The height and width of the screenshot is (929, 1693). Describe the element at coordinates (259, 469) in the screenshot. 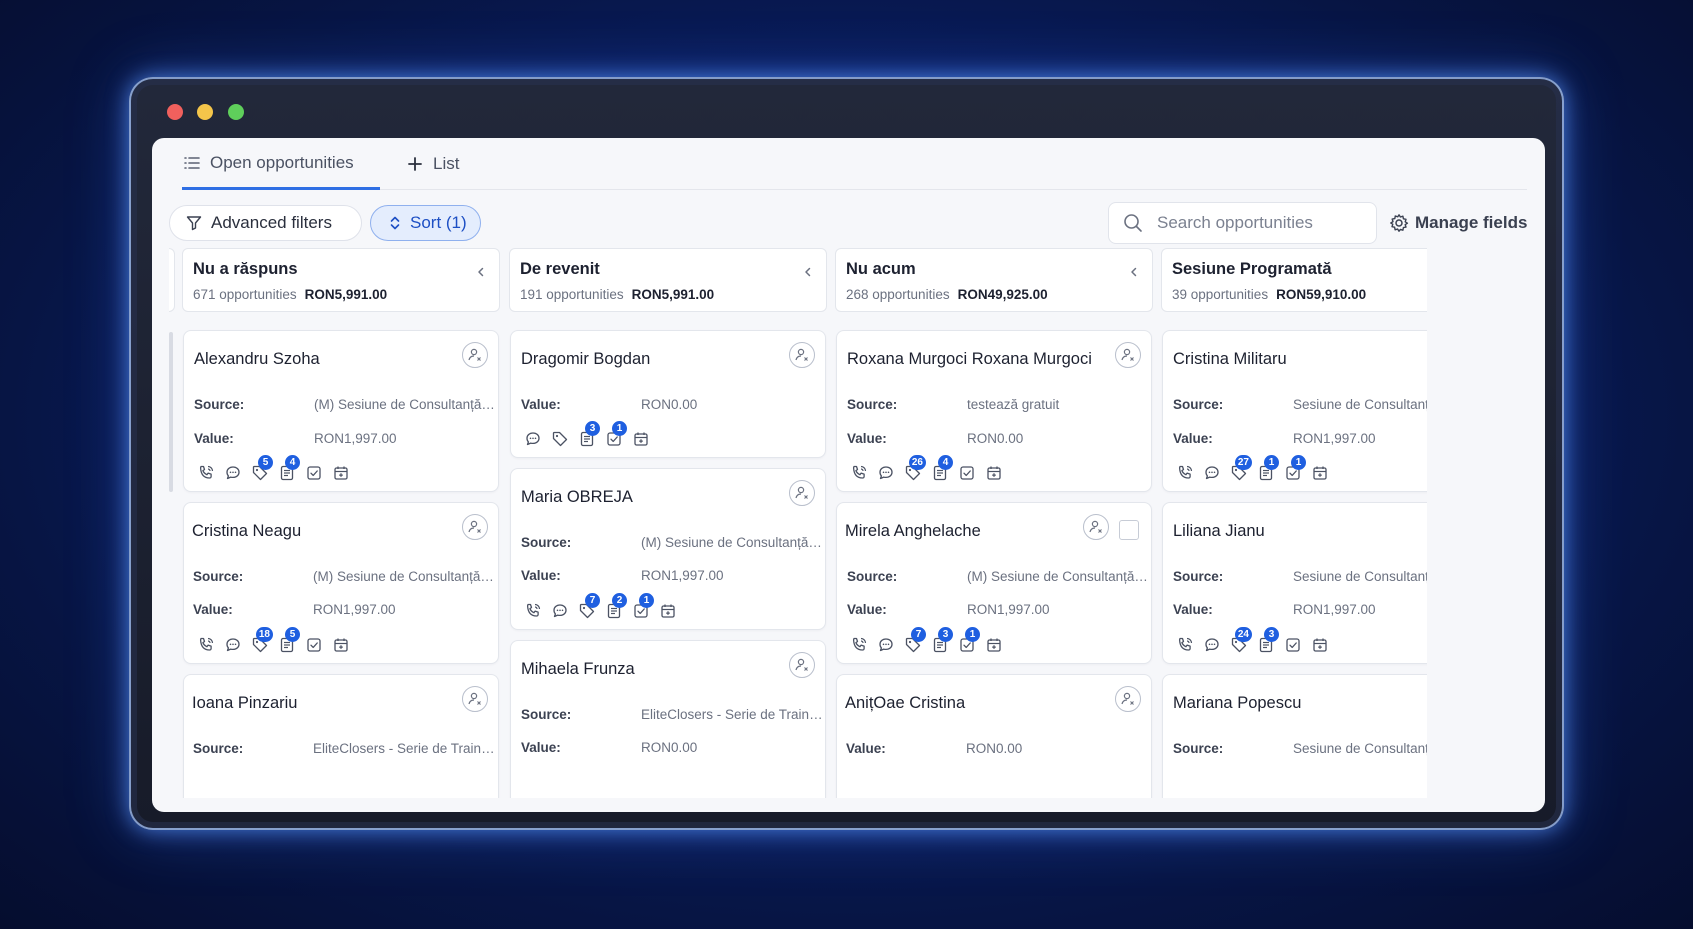

I see `tag-action: 5` at that location.